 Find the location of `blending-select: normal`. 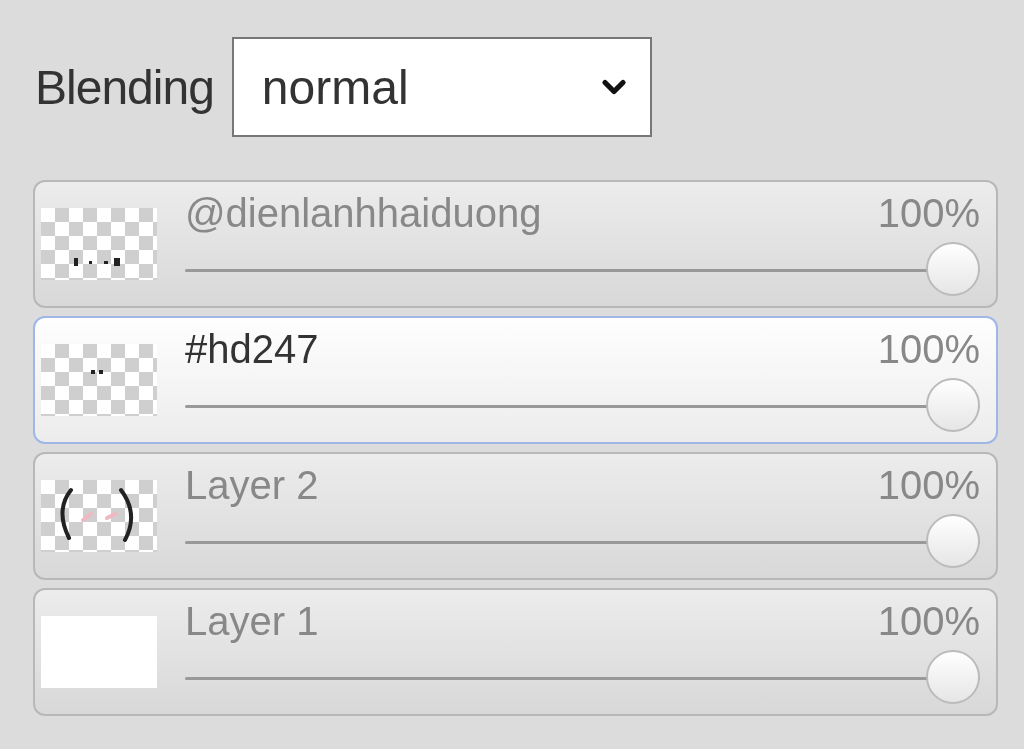

blending-select: normal is located at coordinates (441, 87).